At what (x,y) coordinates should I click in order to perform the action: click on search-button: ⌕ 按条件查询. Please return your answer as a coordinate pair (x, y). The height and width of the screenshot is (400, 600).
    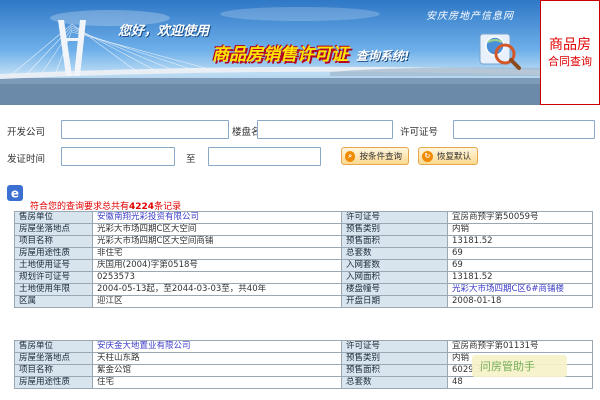
    Looking at the image, I should click on (375, 156).